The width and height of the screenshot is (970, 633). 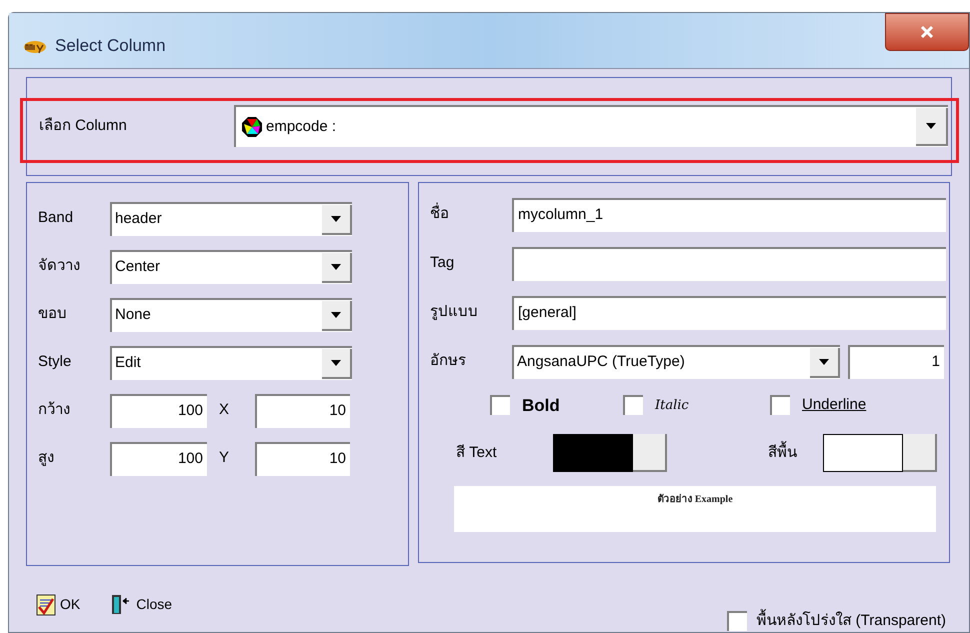 What do you see at coordinates (83, 126) in the screenshot?
I see `field-label: เลือก Column` at bounding box center [83, 126].